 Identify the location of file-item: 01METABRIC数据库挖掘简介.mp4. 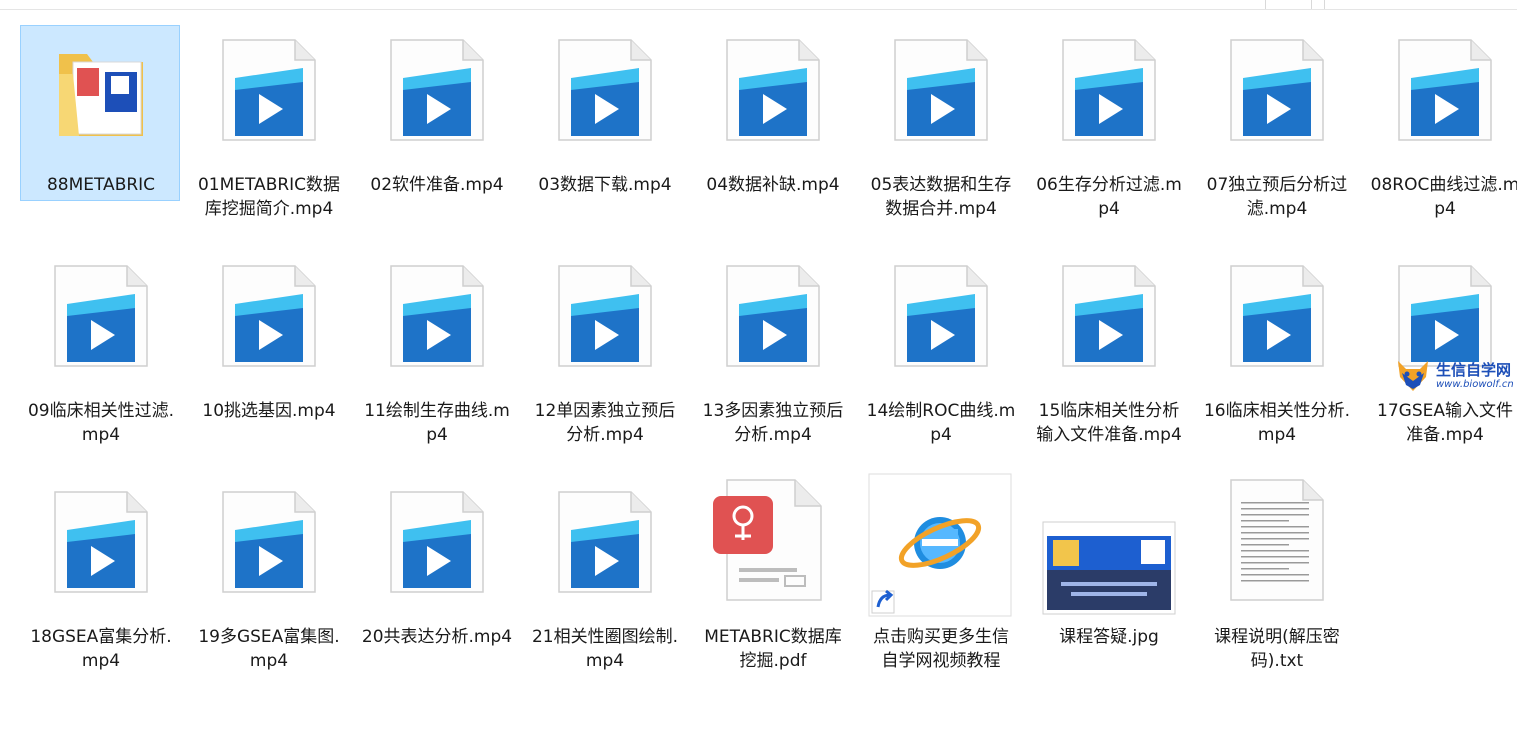
(268, 135).